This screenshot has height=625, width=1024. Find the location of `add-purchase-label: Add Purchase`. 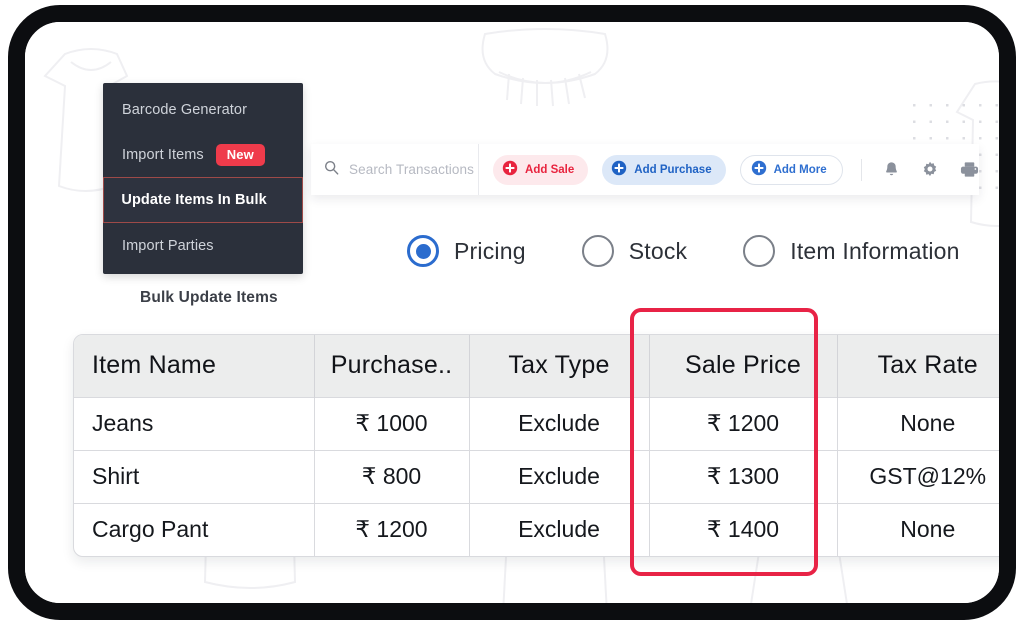

add-purchase-label: Add Purchase is located at coordinates (673, 169).